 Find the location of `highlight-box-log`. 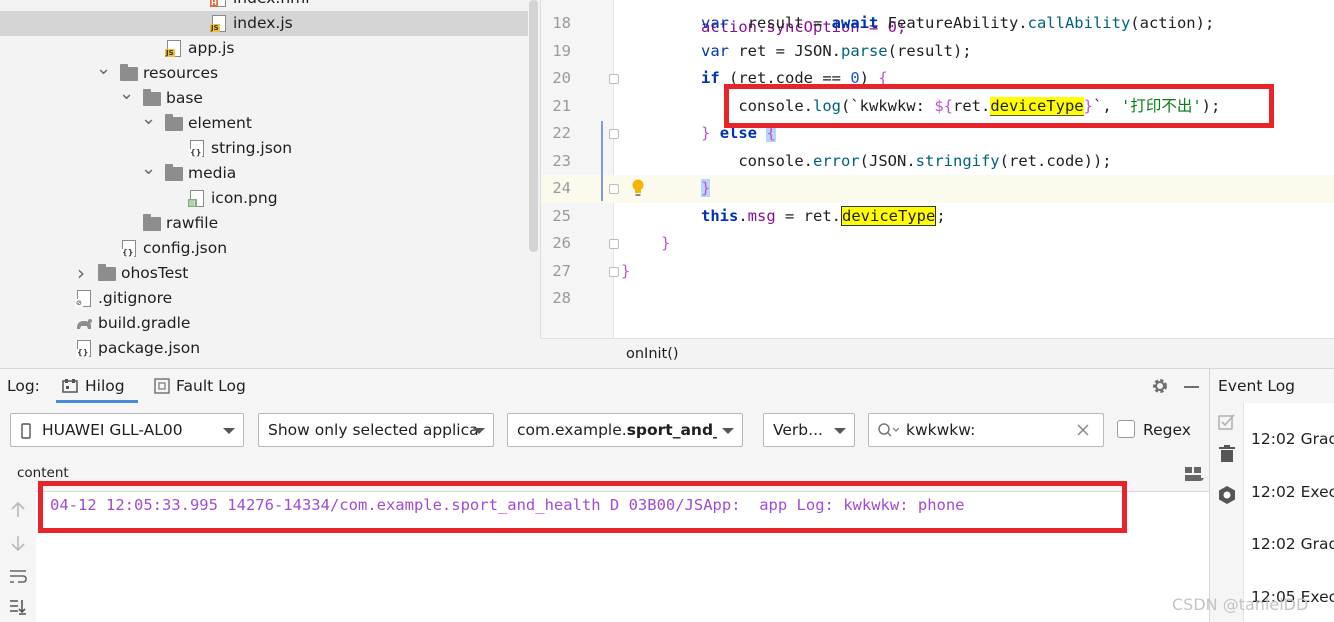

highlight-box-log is located at coordinates (582, 507).